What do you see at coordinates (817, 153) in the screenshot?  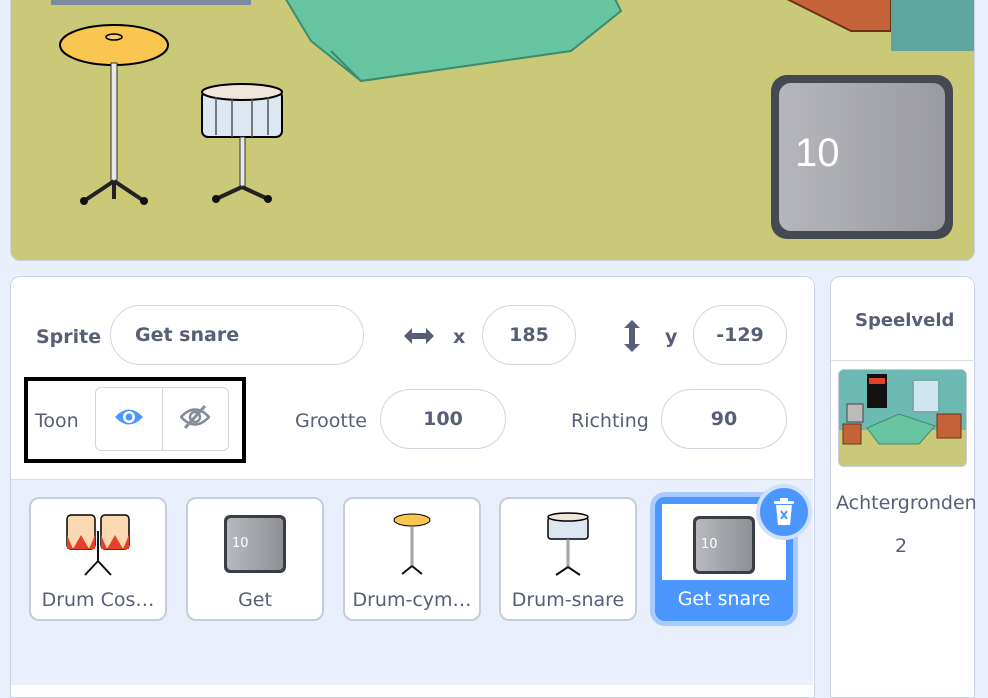 I see `number-label: 10` at bounding box center [817, 153].